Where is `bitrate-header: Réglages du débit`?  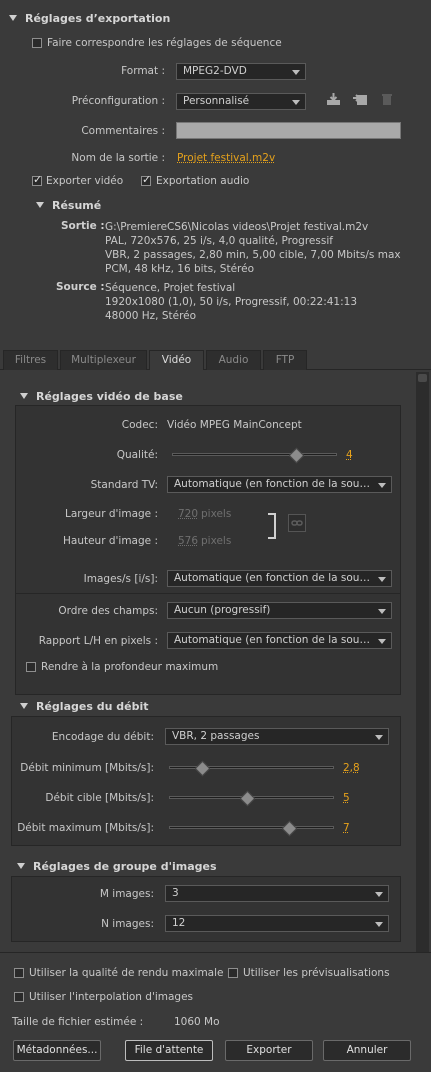 bitrate-header: Réglages du débit is located at coordinates (84, 706).